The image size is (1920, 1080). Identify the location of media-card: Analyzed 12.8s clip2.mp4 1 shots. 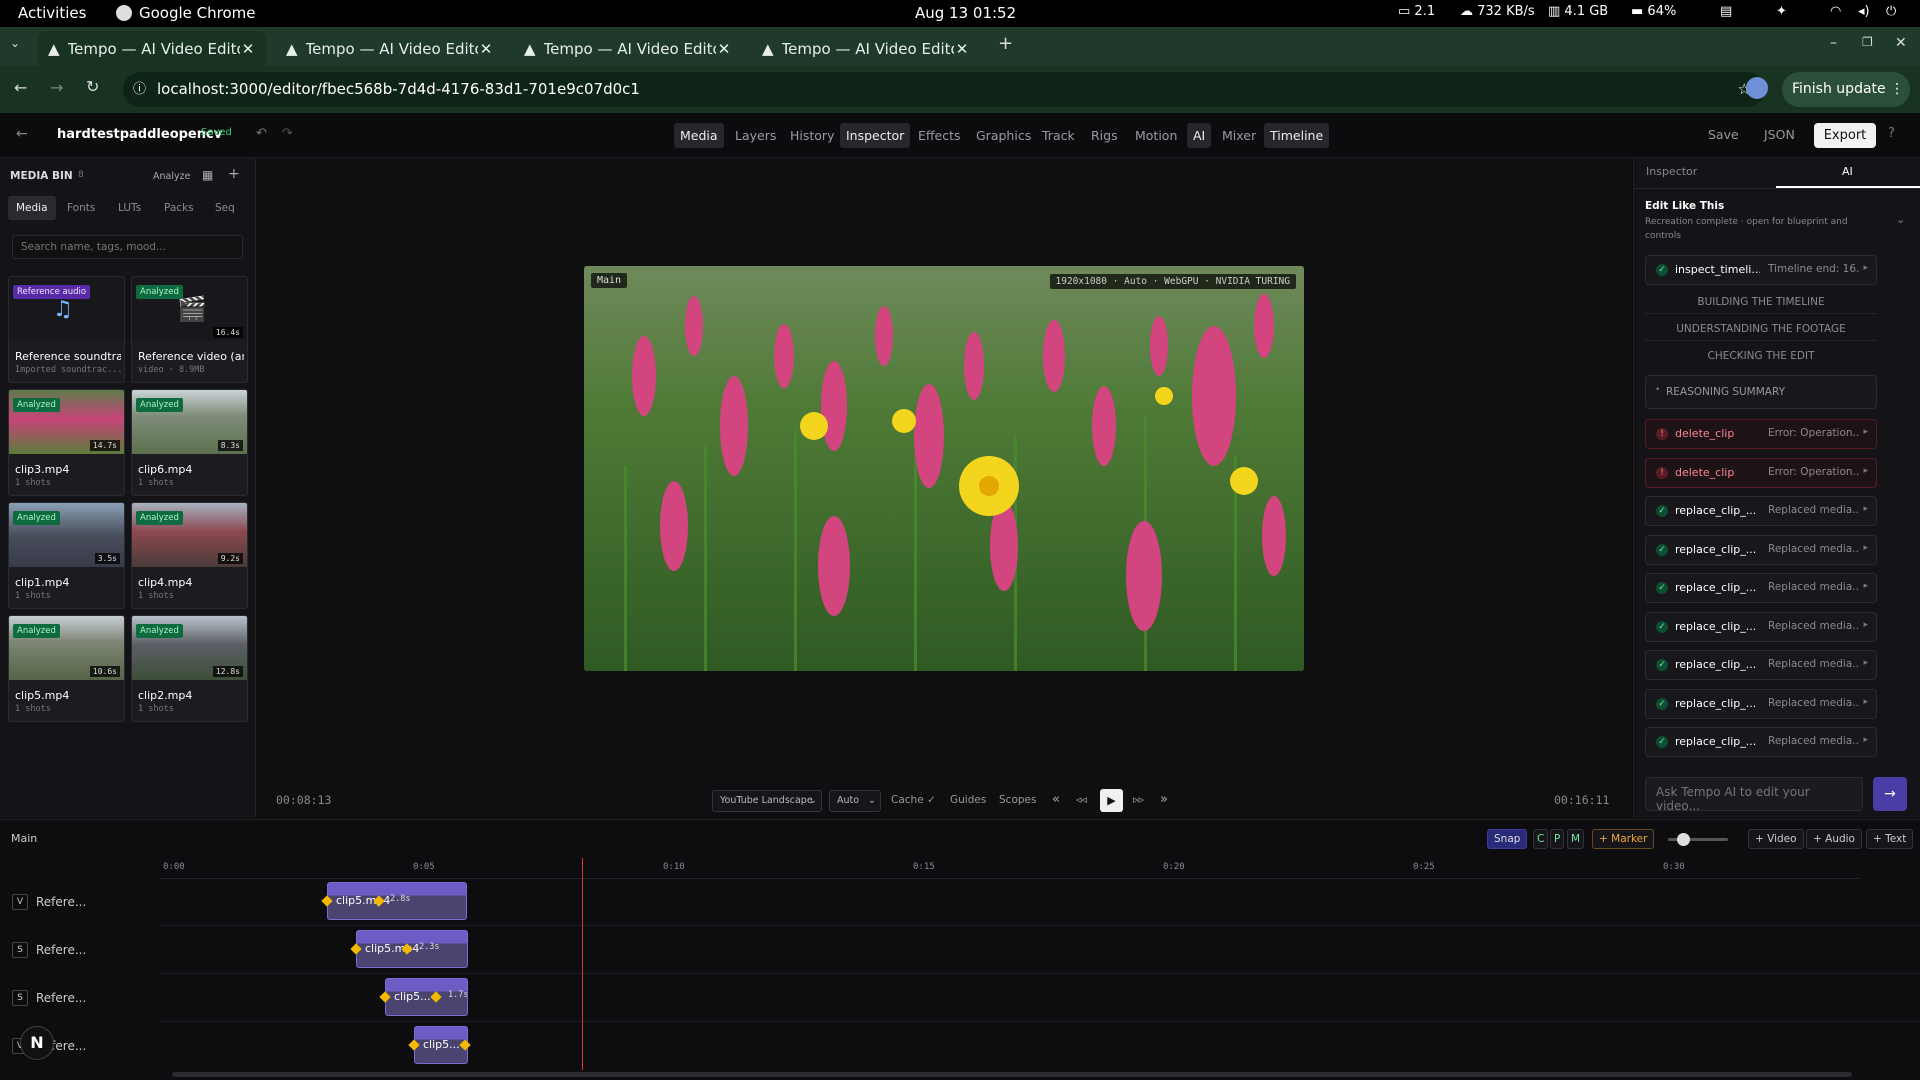
(189, 668).